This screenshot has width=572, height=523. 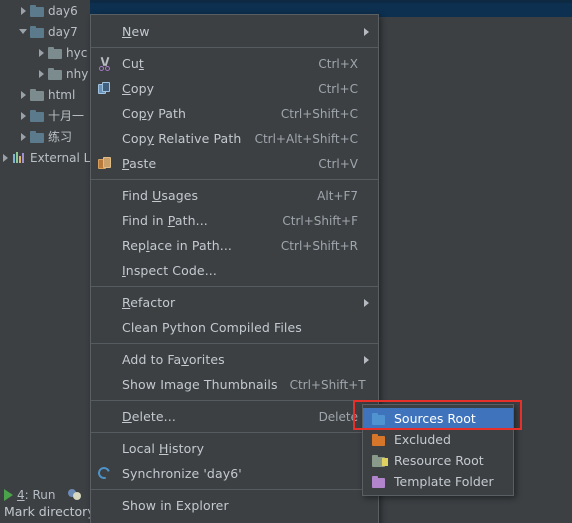 I want to click on menu-item-copy-path: Copy Path Ctrl+Shift+C, so click(x=234, y=113).